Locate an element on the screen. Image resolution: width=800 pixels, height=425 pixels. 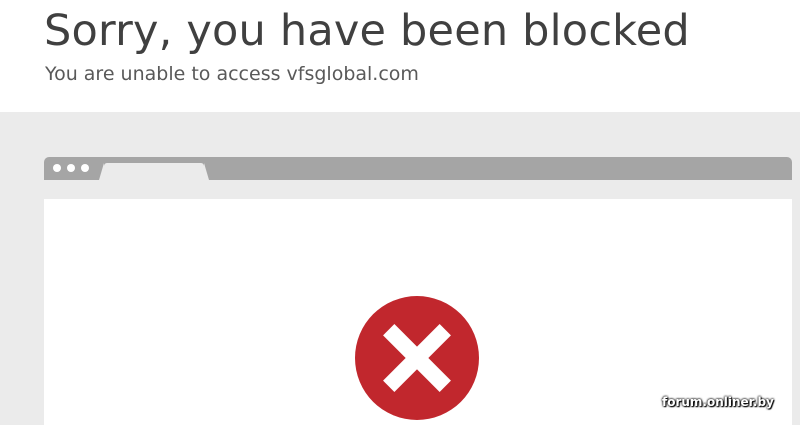
browser-title-bar is located at coordinates (418, 168).